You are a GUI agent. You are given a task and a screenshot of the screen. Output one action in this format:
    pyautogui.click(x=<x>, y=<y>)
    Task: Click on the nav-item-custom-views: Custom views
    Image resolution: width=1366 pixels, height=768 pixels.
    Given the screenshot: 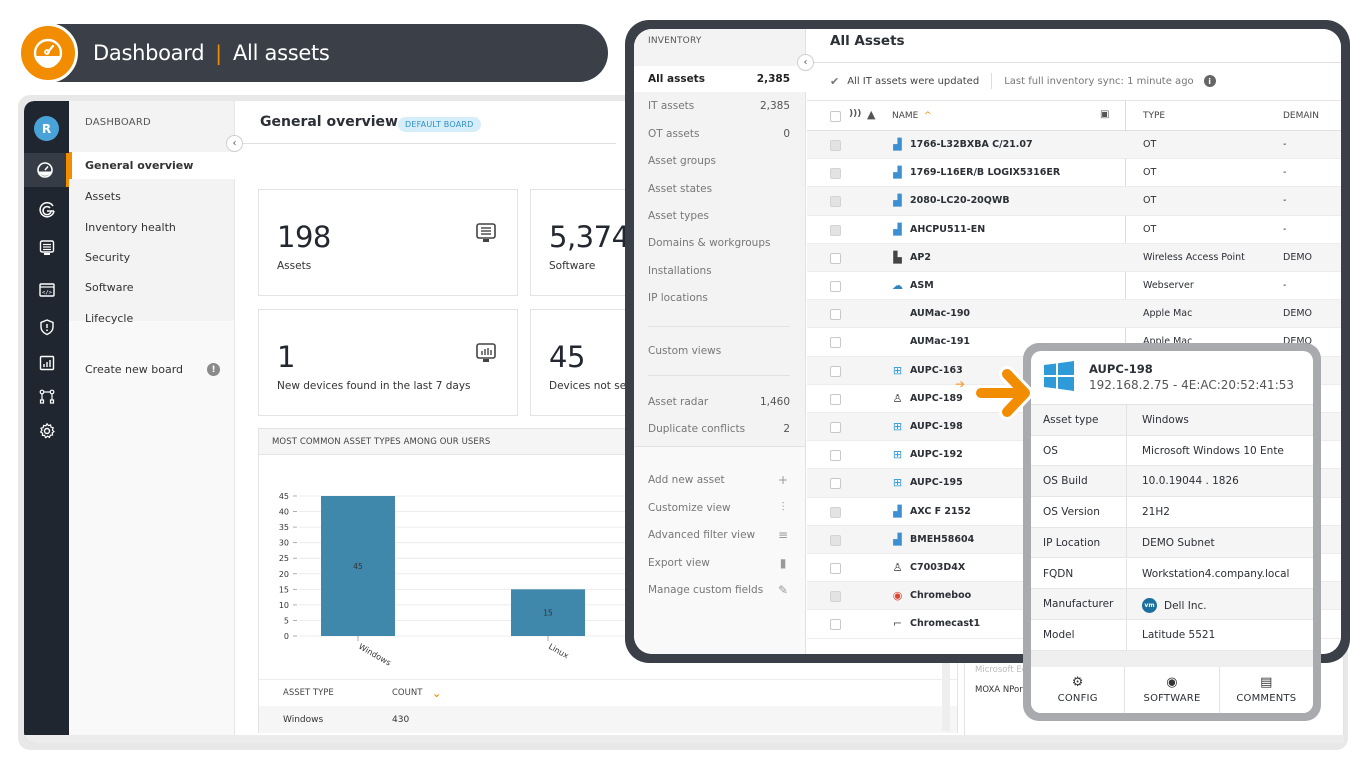 What is the action you would take?
    pyautogui.click(x=720, y=351)
    